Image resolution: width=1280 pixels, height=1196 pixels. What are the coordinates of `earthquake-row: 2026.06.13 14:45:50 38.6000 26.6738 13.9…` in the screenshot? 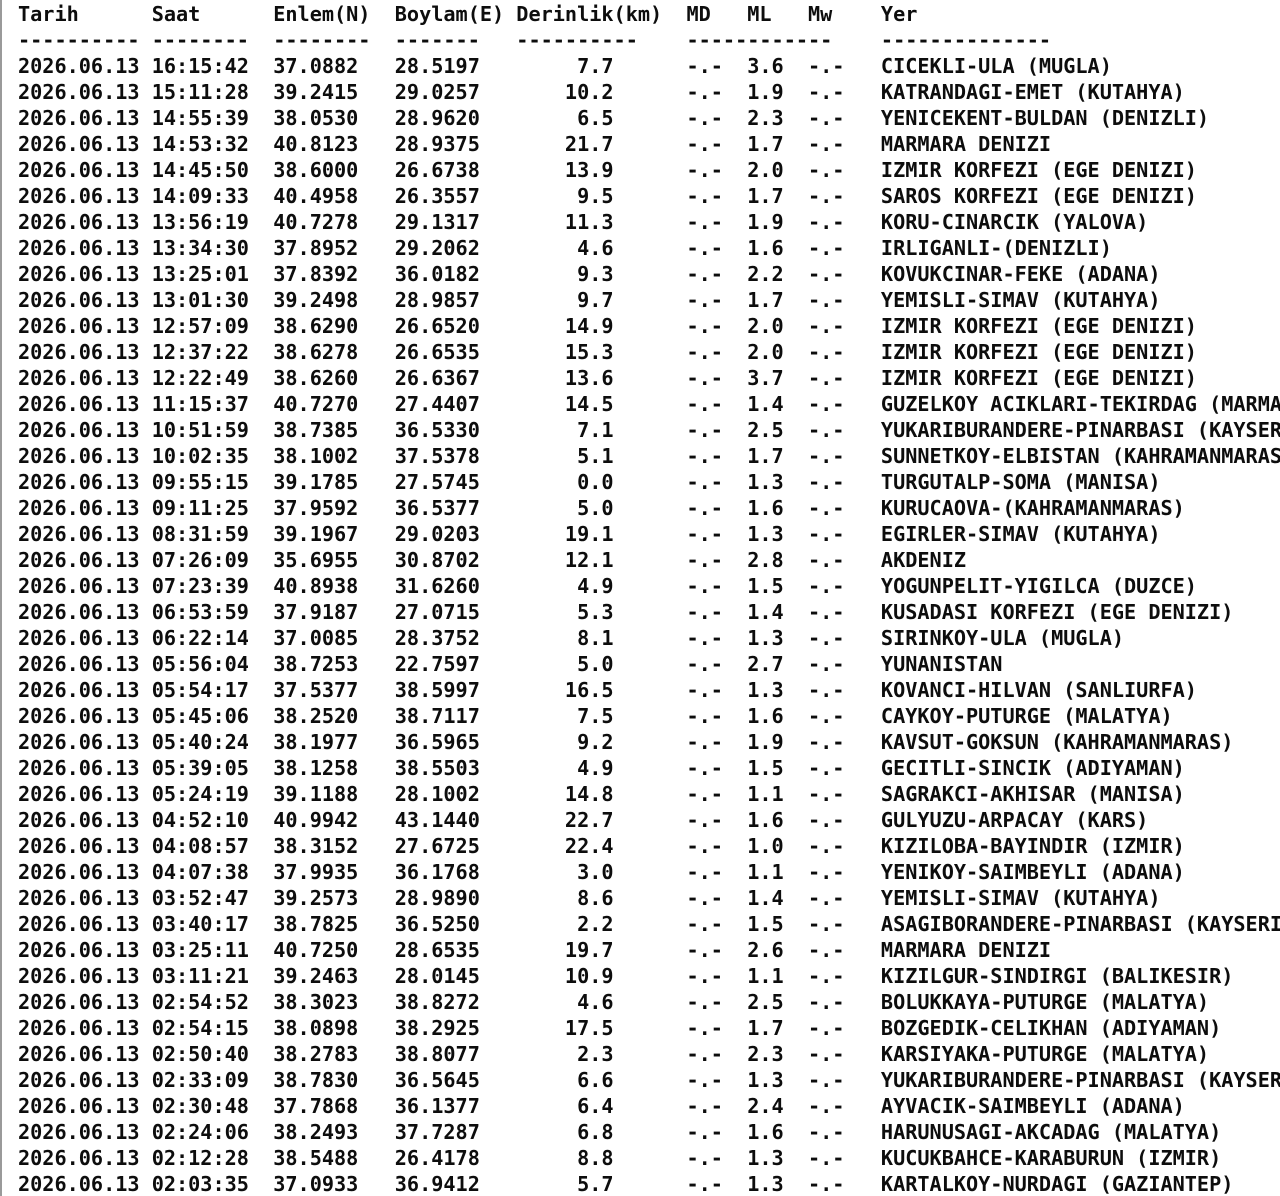 It's located at (607, 170).